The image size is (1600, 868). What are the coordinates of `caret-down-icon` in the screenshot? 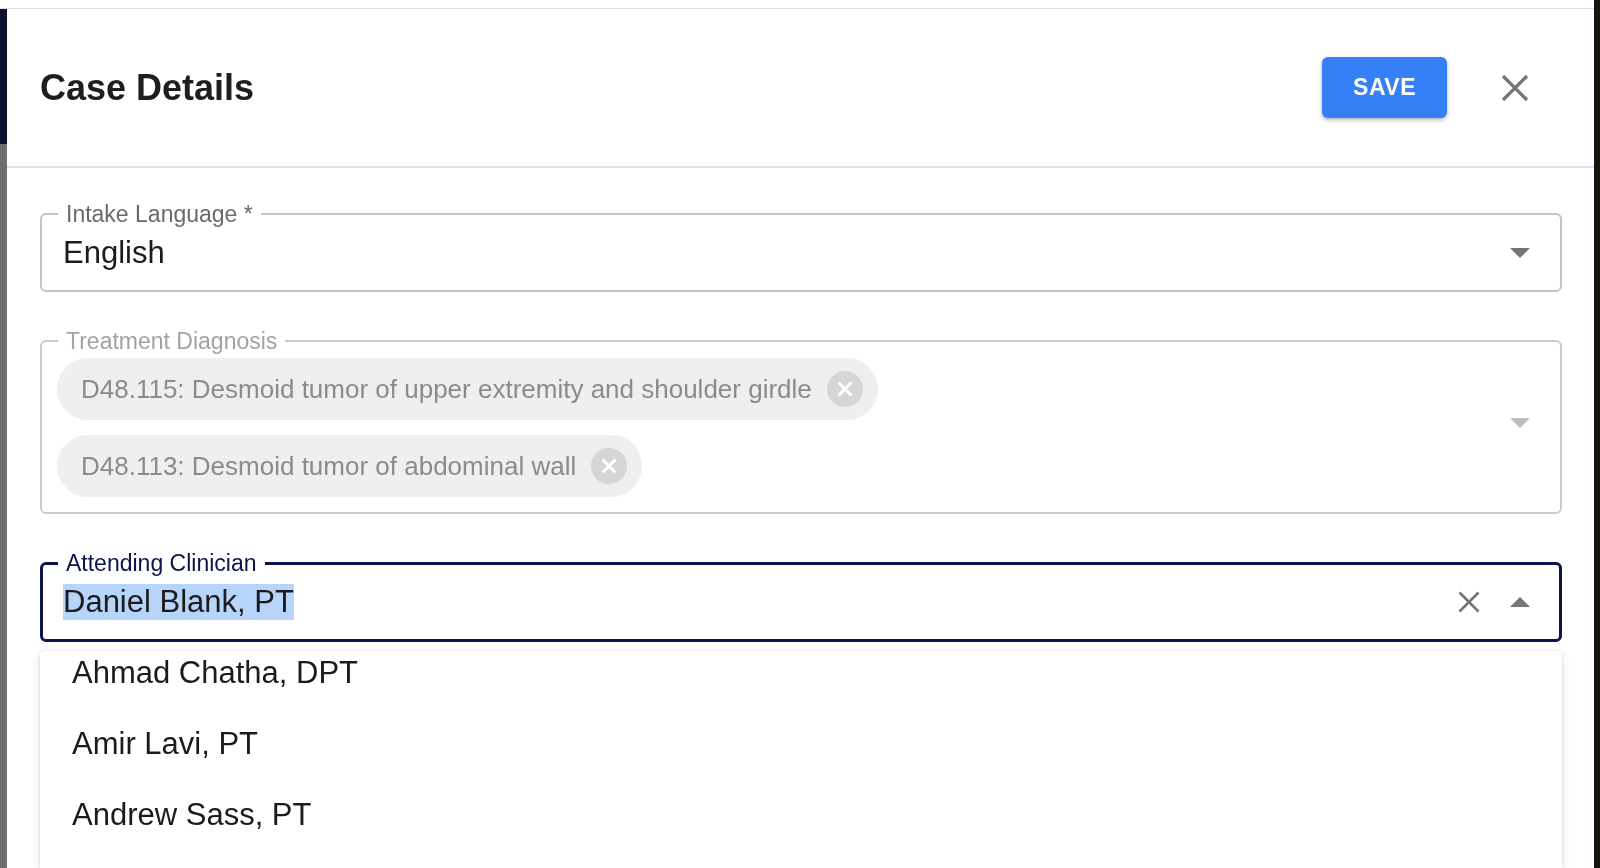 It's located at (1520, 253).